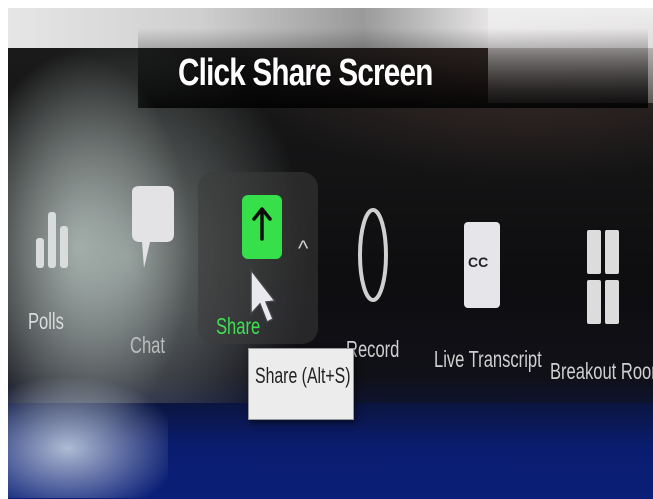 The width and height of the screenshot is (653, 499). Describe the element at coordinates (603, 277) in the screenshot. I see `breakout-rooms-icon` at that location.